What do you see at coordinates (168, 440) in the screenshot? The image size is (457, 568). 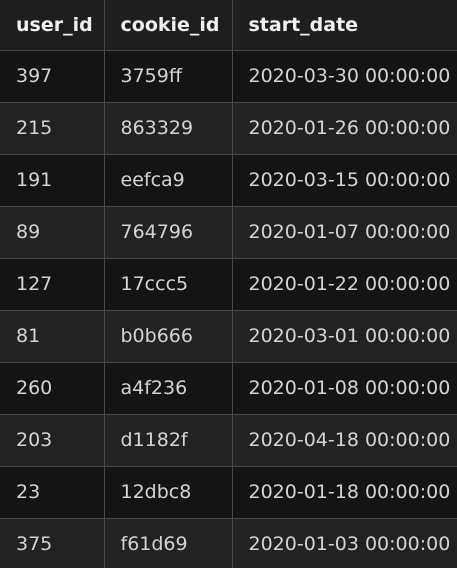 I see `cell-cookie-id: d1182f` at bounding box center [168, 440].